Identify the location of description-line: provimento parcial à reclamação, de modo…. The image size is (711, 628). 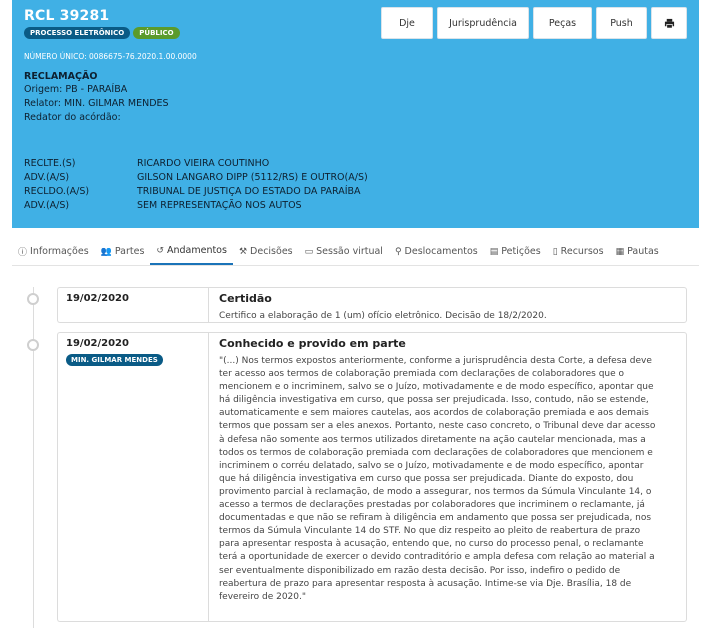
(435, 491).